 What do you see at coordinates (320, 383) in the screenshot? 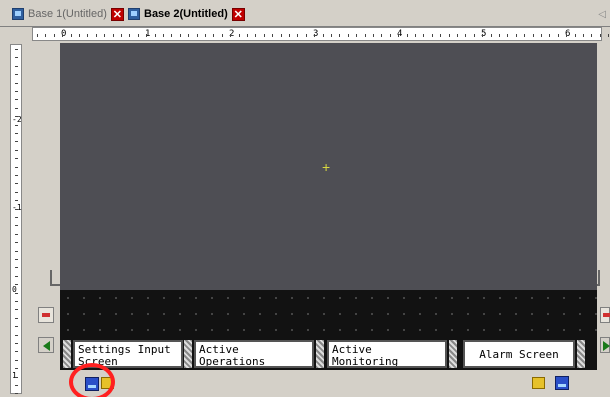
I see `bottom-toolbar` at bounding box center [320, 383].